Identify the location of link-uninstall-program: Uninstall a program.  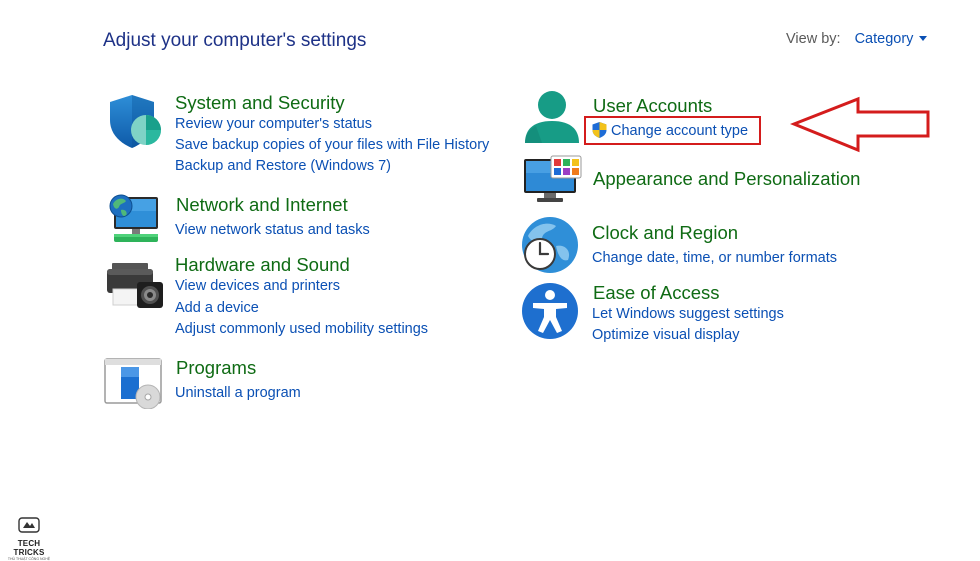
(238, 393).